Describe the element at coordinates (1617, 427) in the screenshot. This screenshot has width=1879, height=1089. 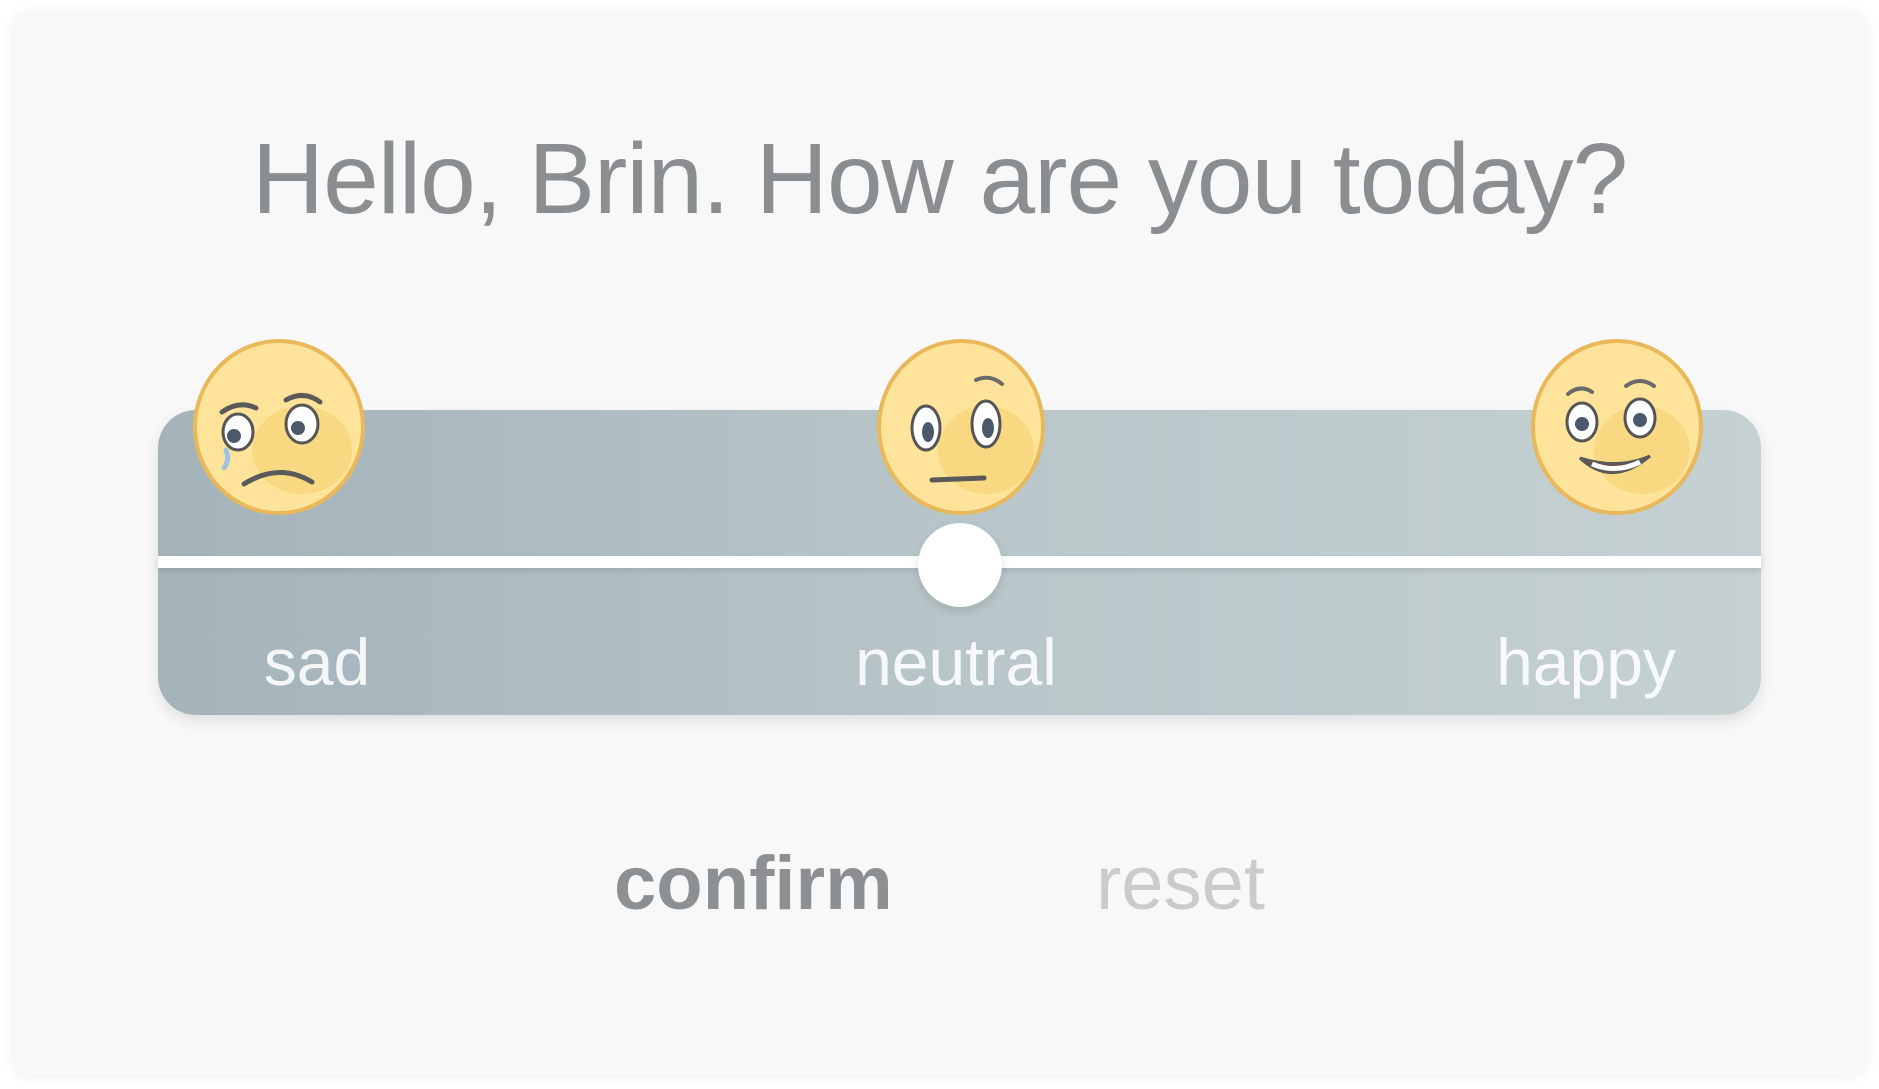
I see `happy-face-icon` at that location.